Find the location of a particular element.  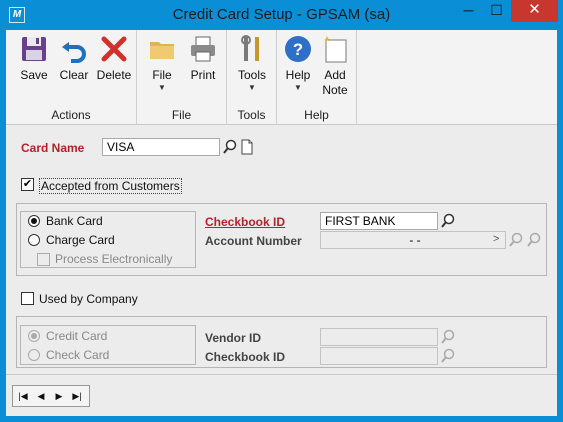

last-record-button: ▶| is located at coordinates (77, 396).